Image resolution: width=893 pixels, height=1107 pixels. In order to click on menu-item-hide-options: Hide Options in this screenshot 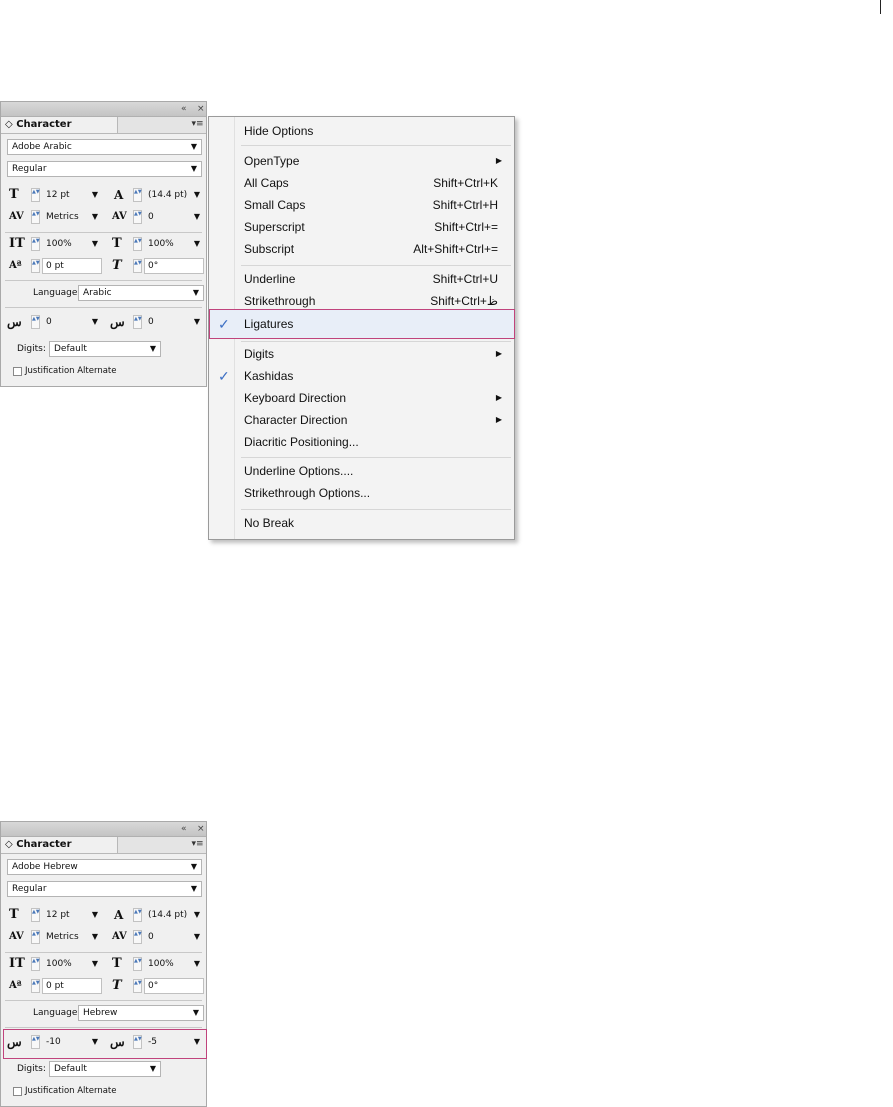, I will do `click(361, 131)`.